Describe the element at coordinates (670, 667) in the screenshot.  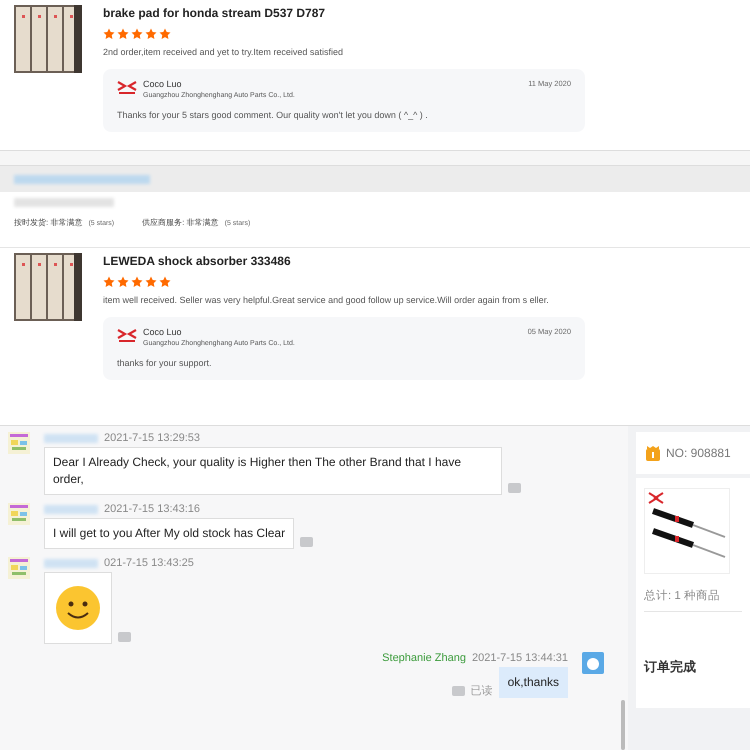
I see `order-status: 订单完成` at that location.